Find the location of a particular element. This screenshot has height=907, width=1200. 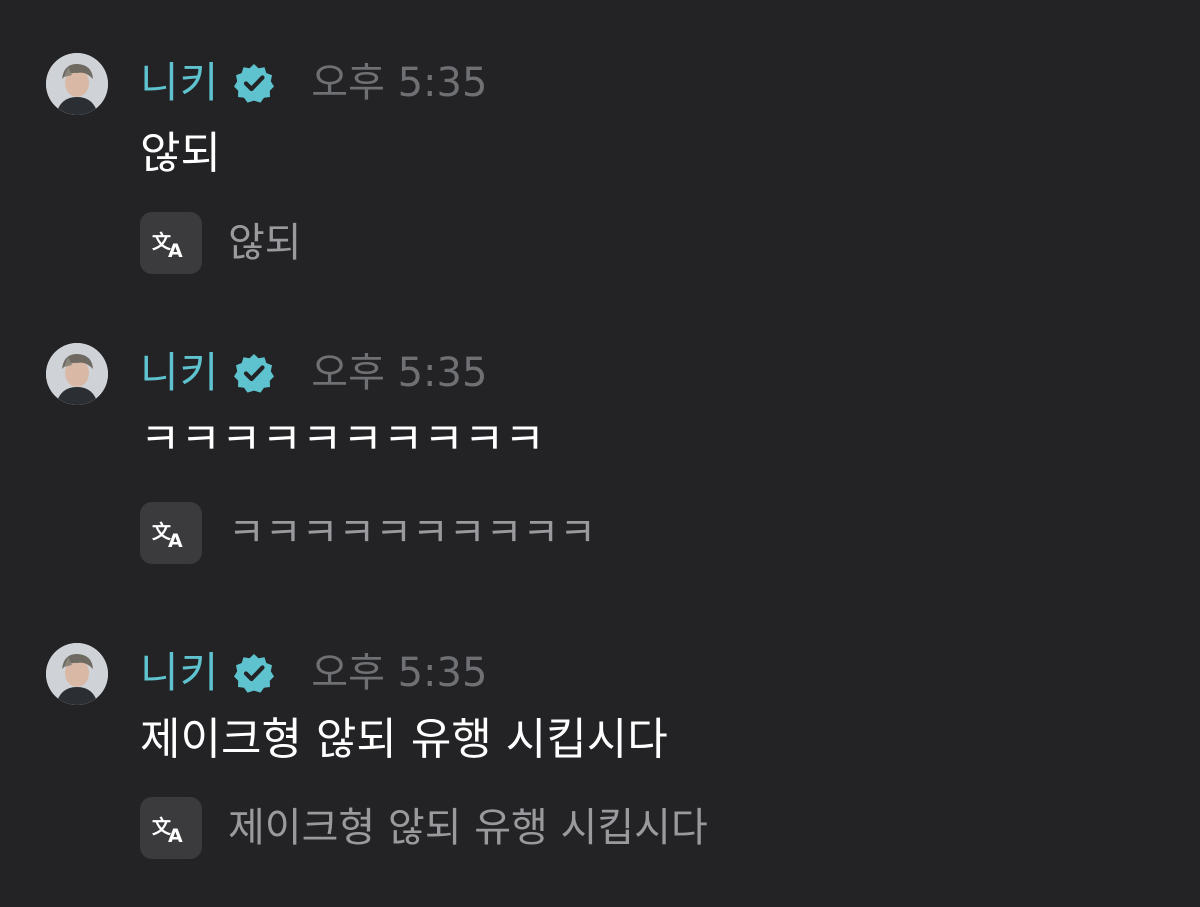

translation-row: 文 A 제이크형 않되 유행 시킵시다 is located at coordinates (424, 828).